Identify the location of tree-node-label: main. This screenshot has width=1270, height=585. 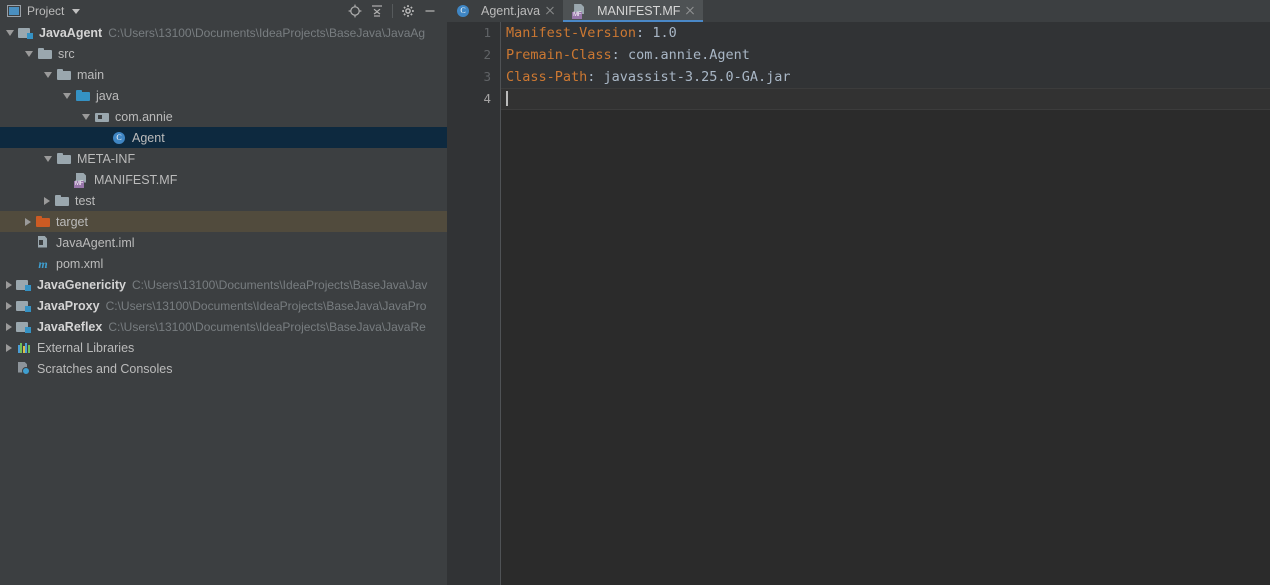
(91, 74).